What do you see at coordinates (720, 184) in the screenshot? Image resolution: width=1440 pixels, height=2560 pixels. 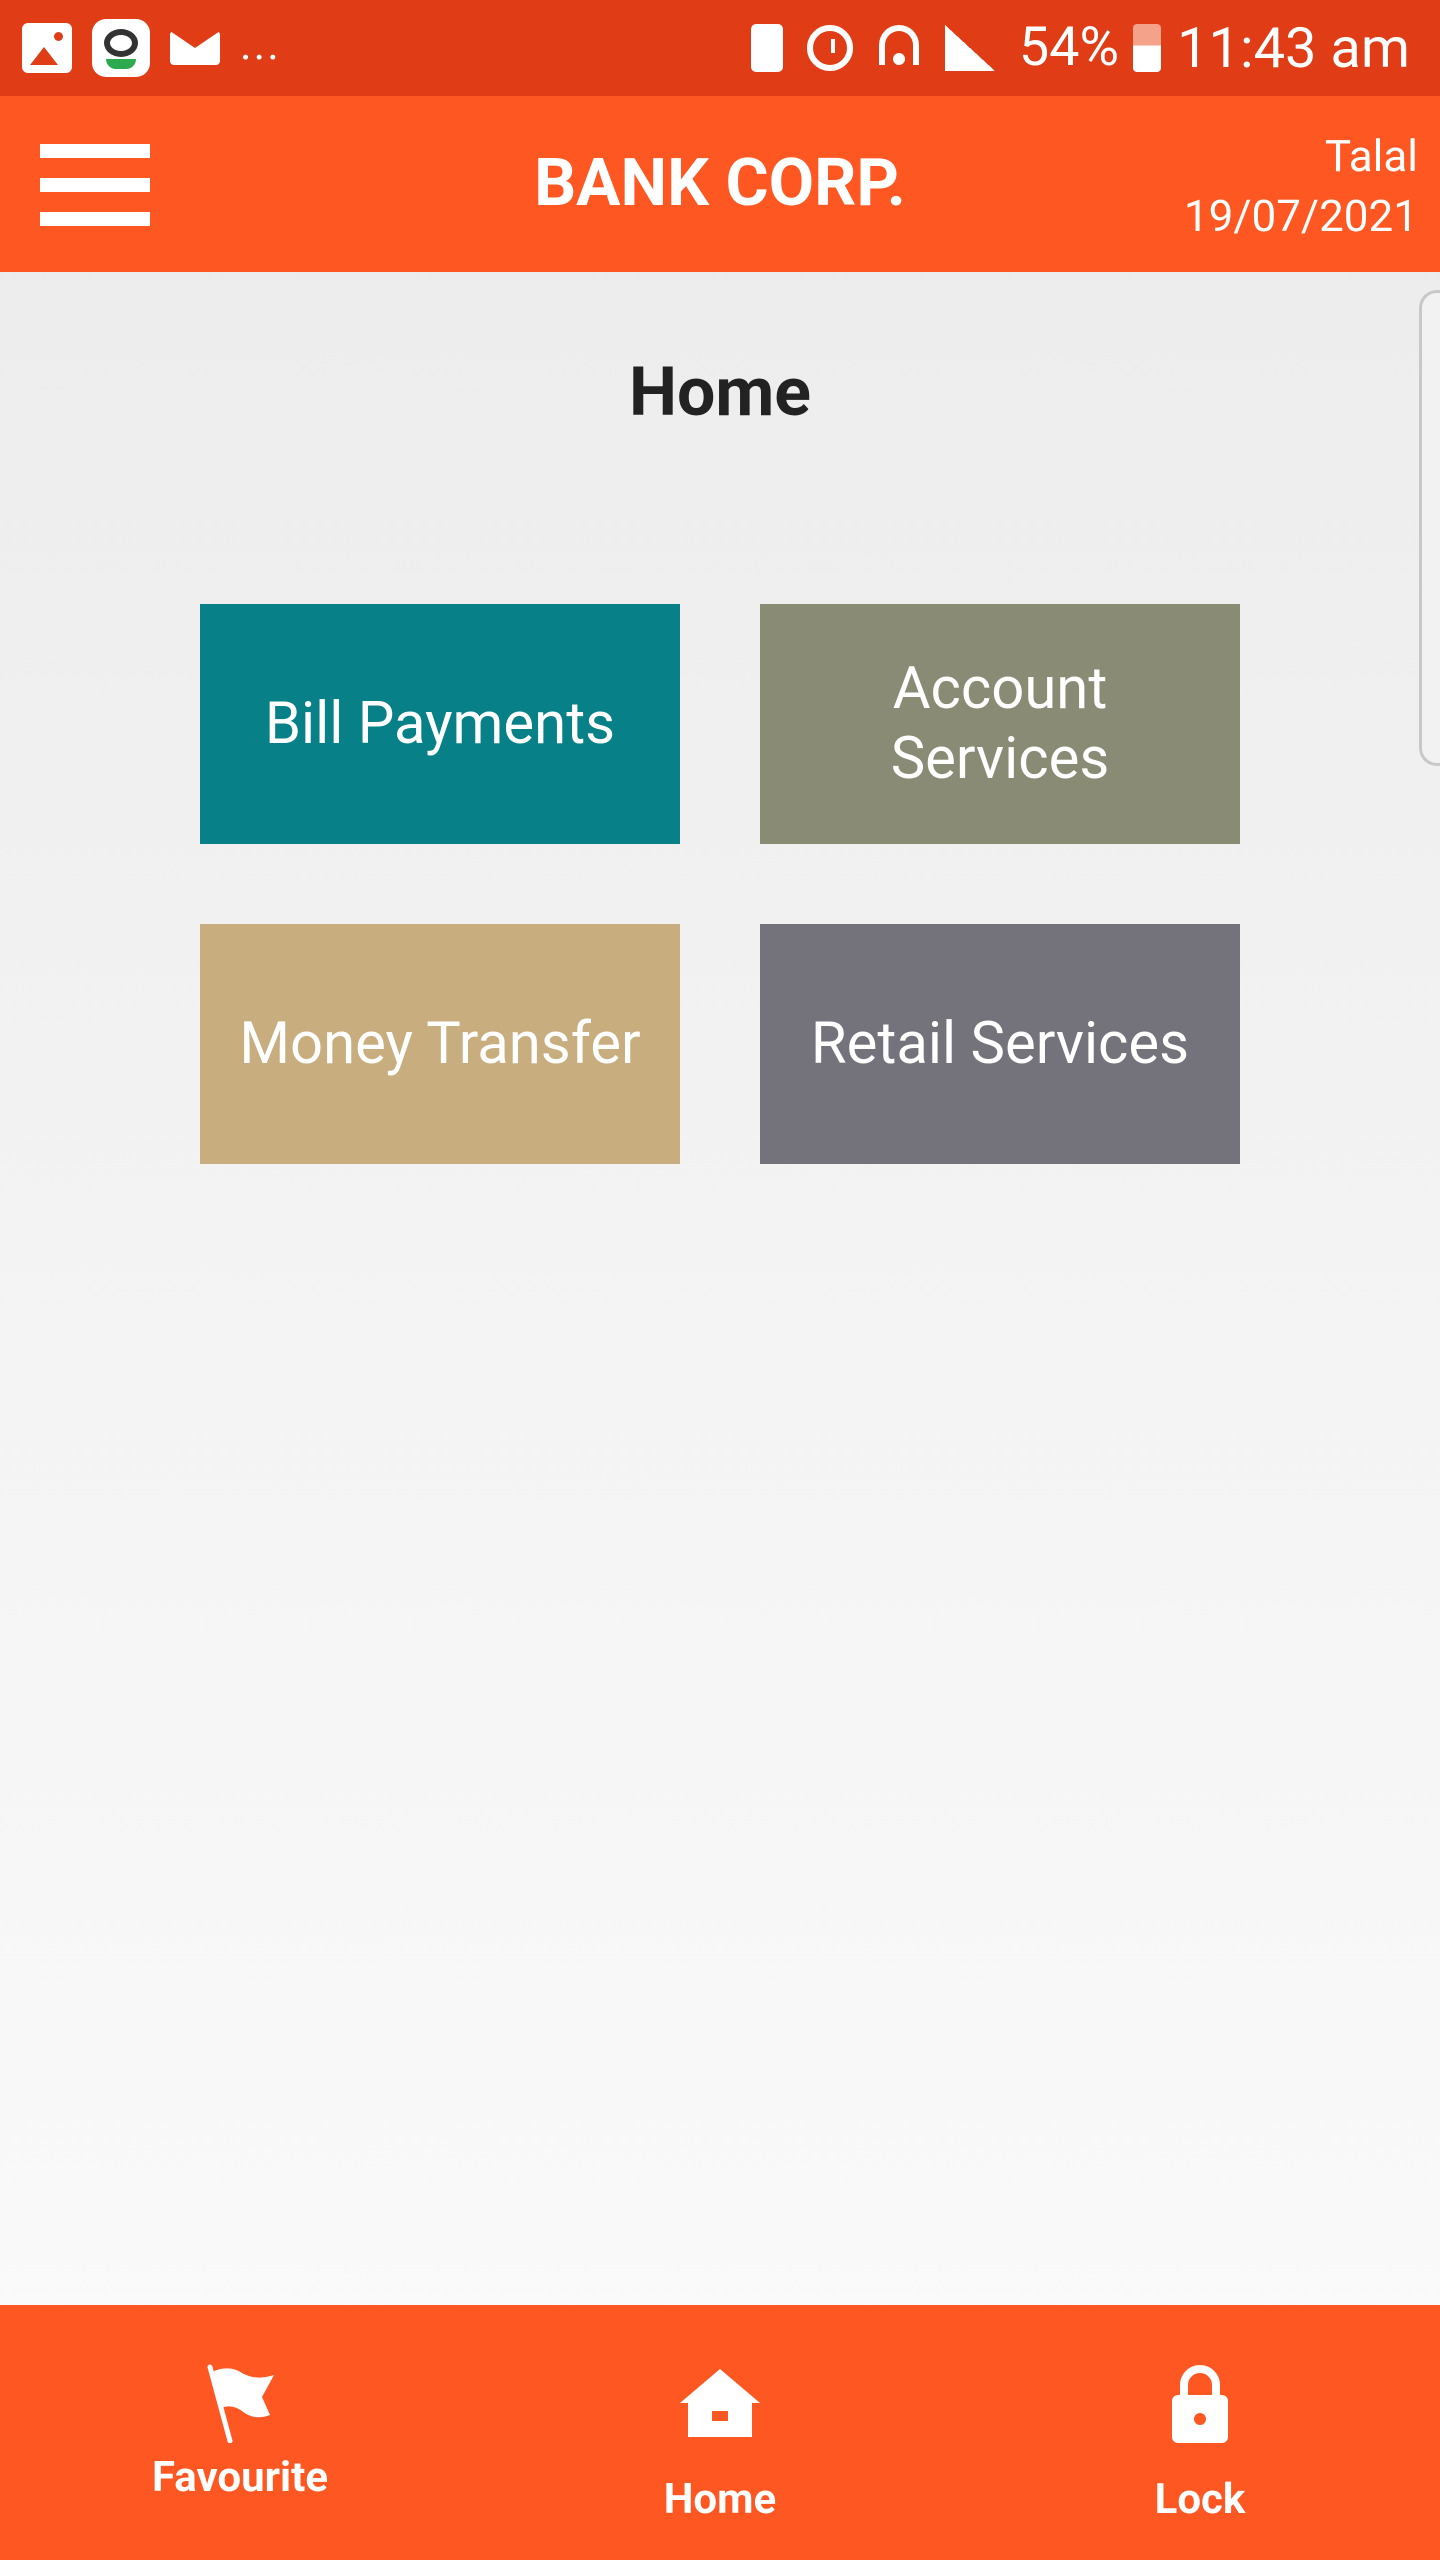 I see `app-header: BANK CORP. Talal 19/07/2021` at bounding box center [720, 184].